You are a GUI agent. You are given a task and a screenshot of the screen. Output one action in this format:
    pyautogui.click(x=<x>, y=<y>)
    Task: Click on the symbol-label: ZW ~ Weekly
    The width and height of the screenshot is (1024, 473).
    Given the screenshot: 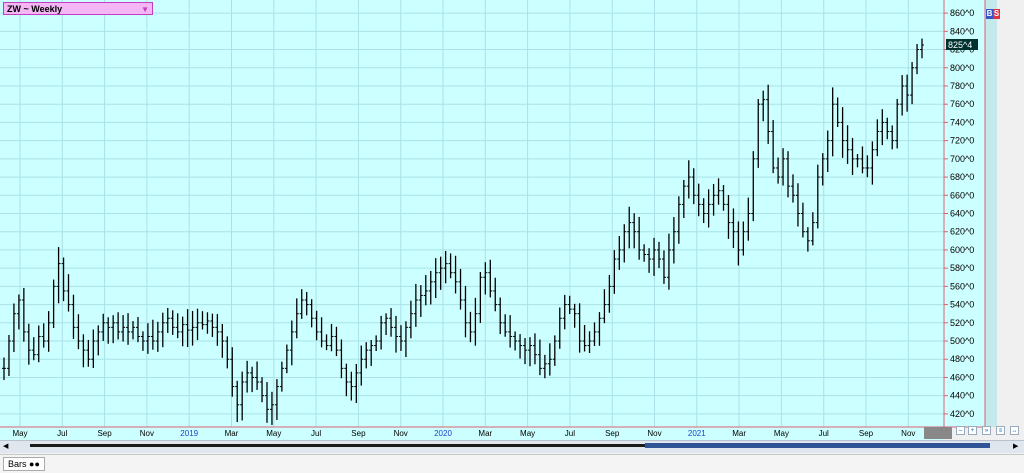 What is the action you would take?
    pyautogui.click(x=35, y=9)
    